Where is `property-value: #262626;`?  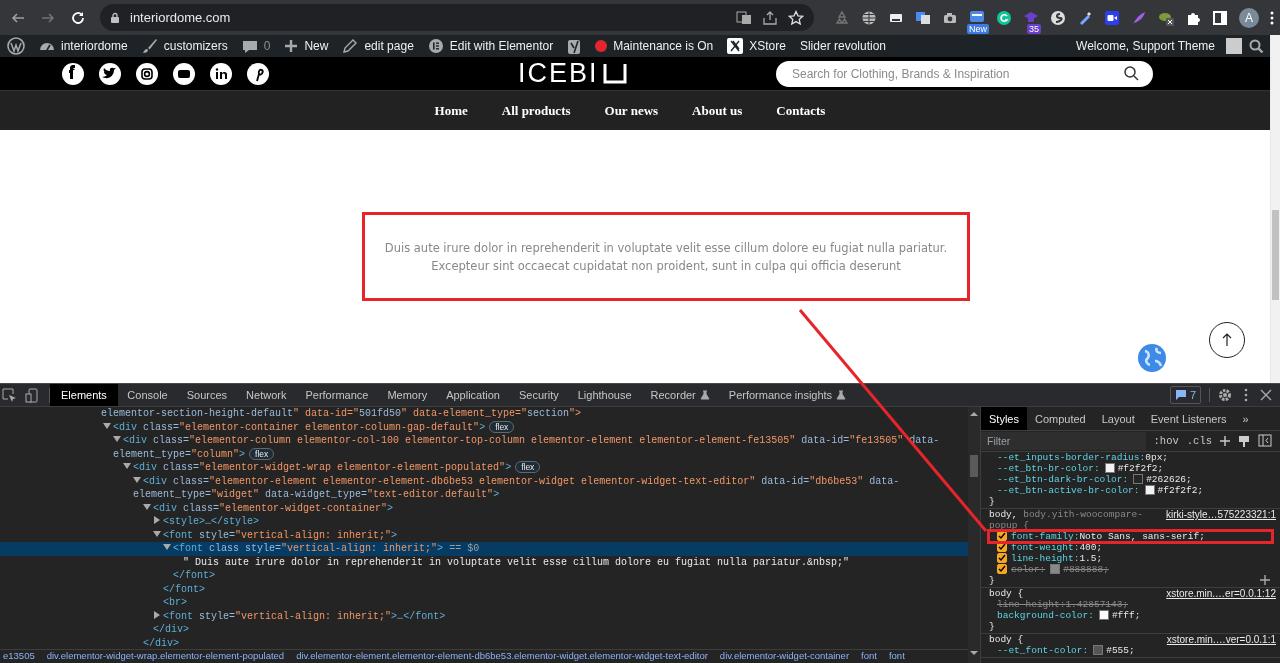 property-value: #262626; is located at coordinates (1169, 479).